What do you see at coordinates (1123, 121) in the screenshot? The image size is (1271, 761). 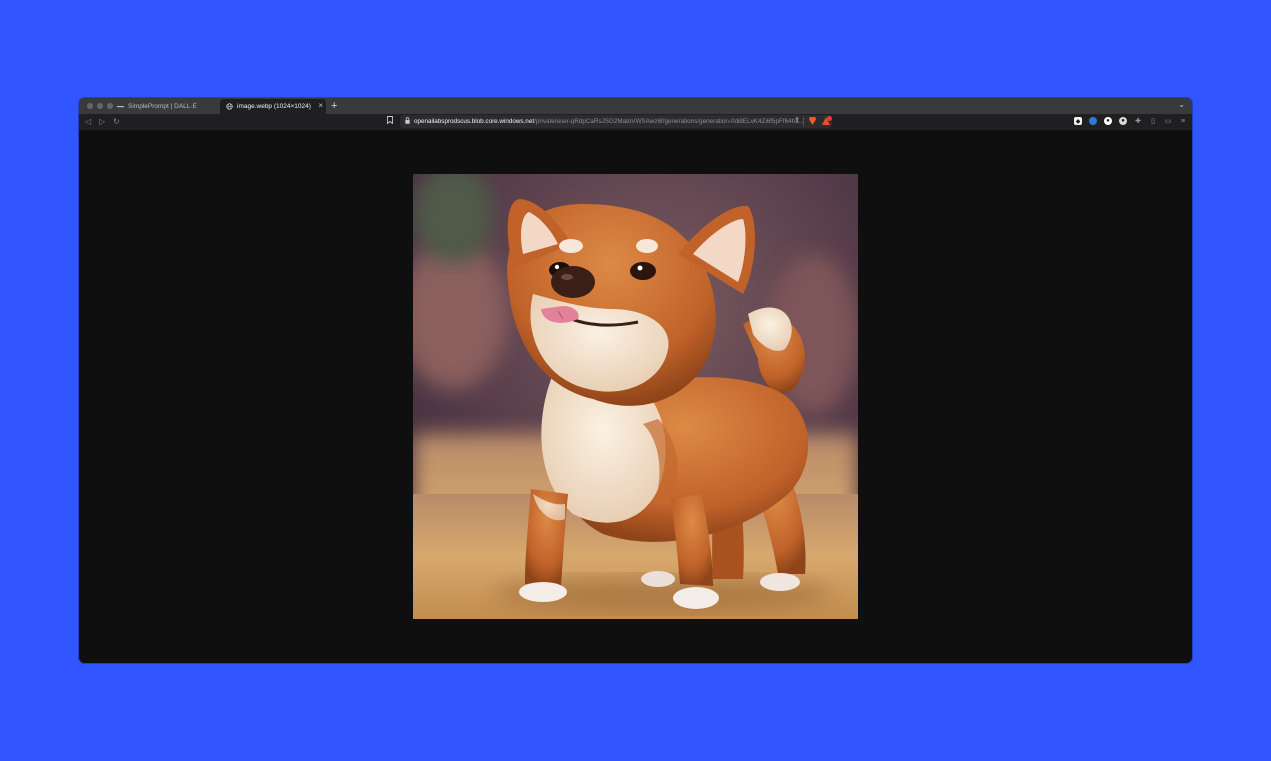 I see `extension-4-icon: ●` at bounding box center [1123, 121].